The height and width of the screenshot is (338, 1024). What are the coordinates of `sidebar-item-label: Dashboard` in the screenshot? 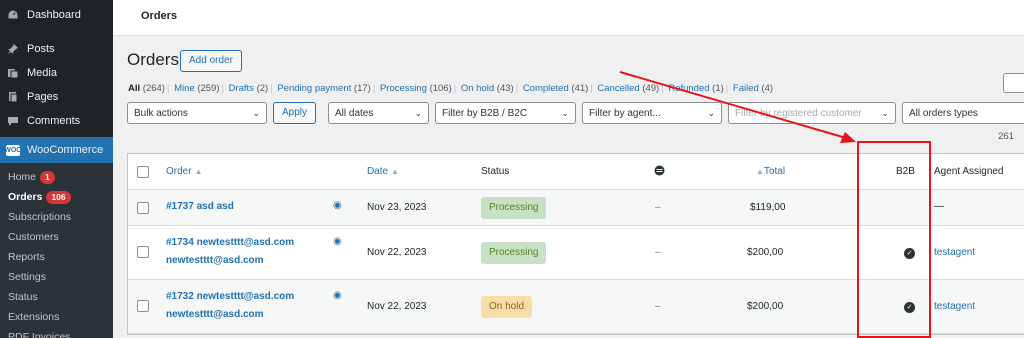 It's located at (54, 15).